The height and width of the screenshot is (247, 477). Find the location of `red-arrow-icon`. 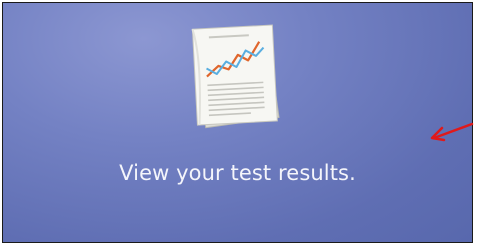

red-arrow-icon is located at coordinates (452, 132).